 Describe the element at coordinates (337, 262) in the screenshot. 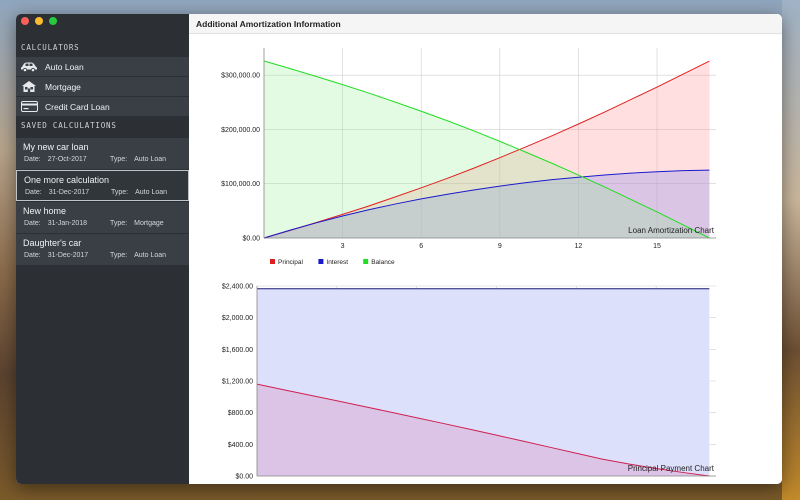

I see `legend-label-interest: Interest` at that location.